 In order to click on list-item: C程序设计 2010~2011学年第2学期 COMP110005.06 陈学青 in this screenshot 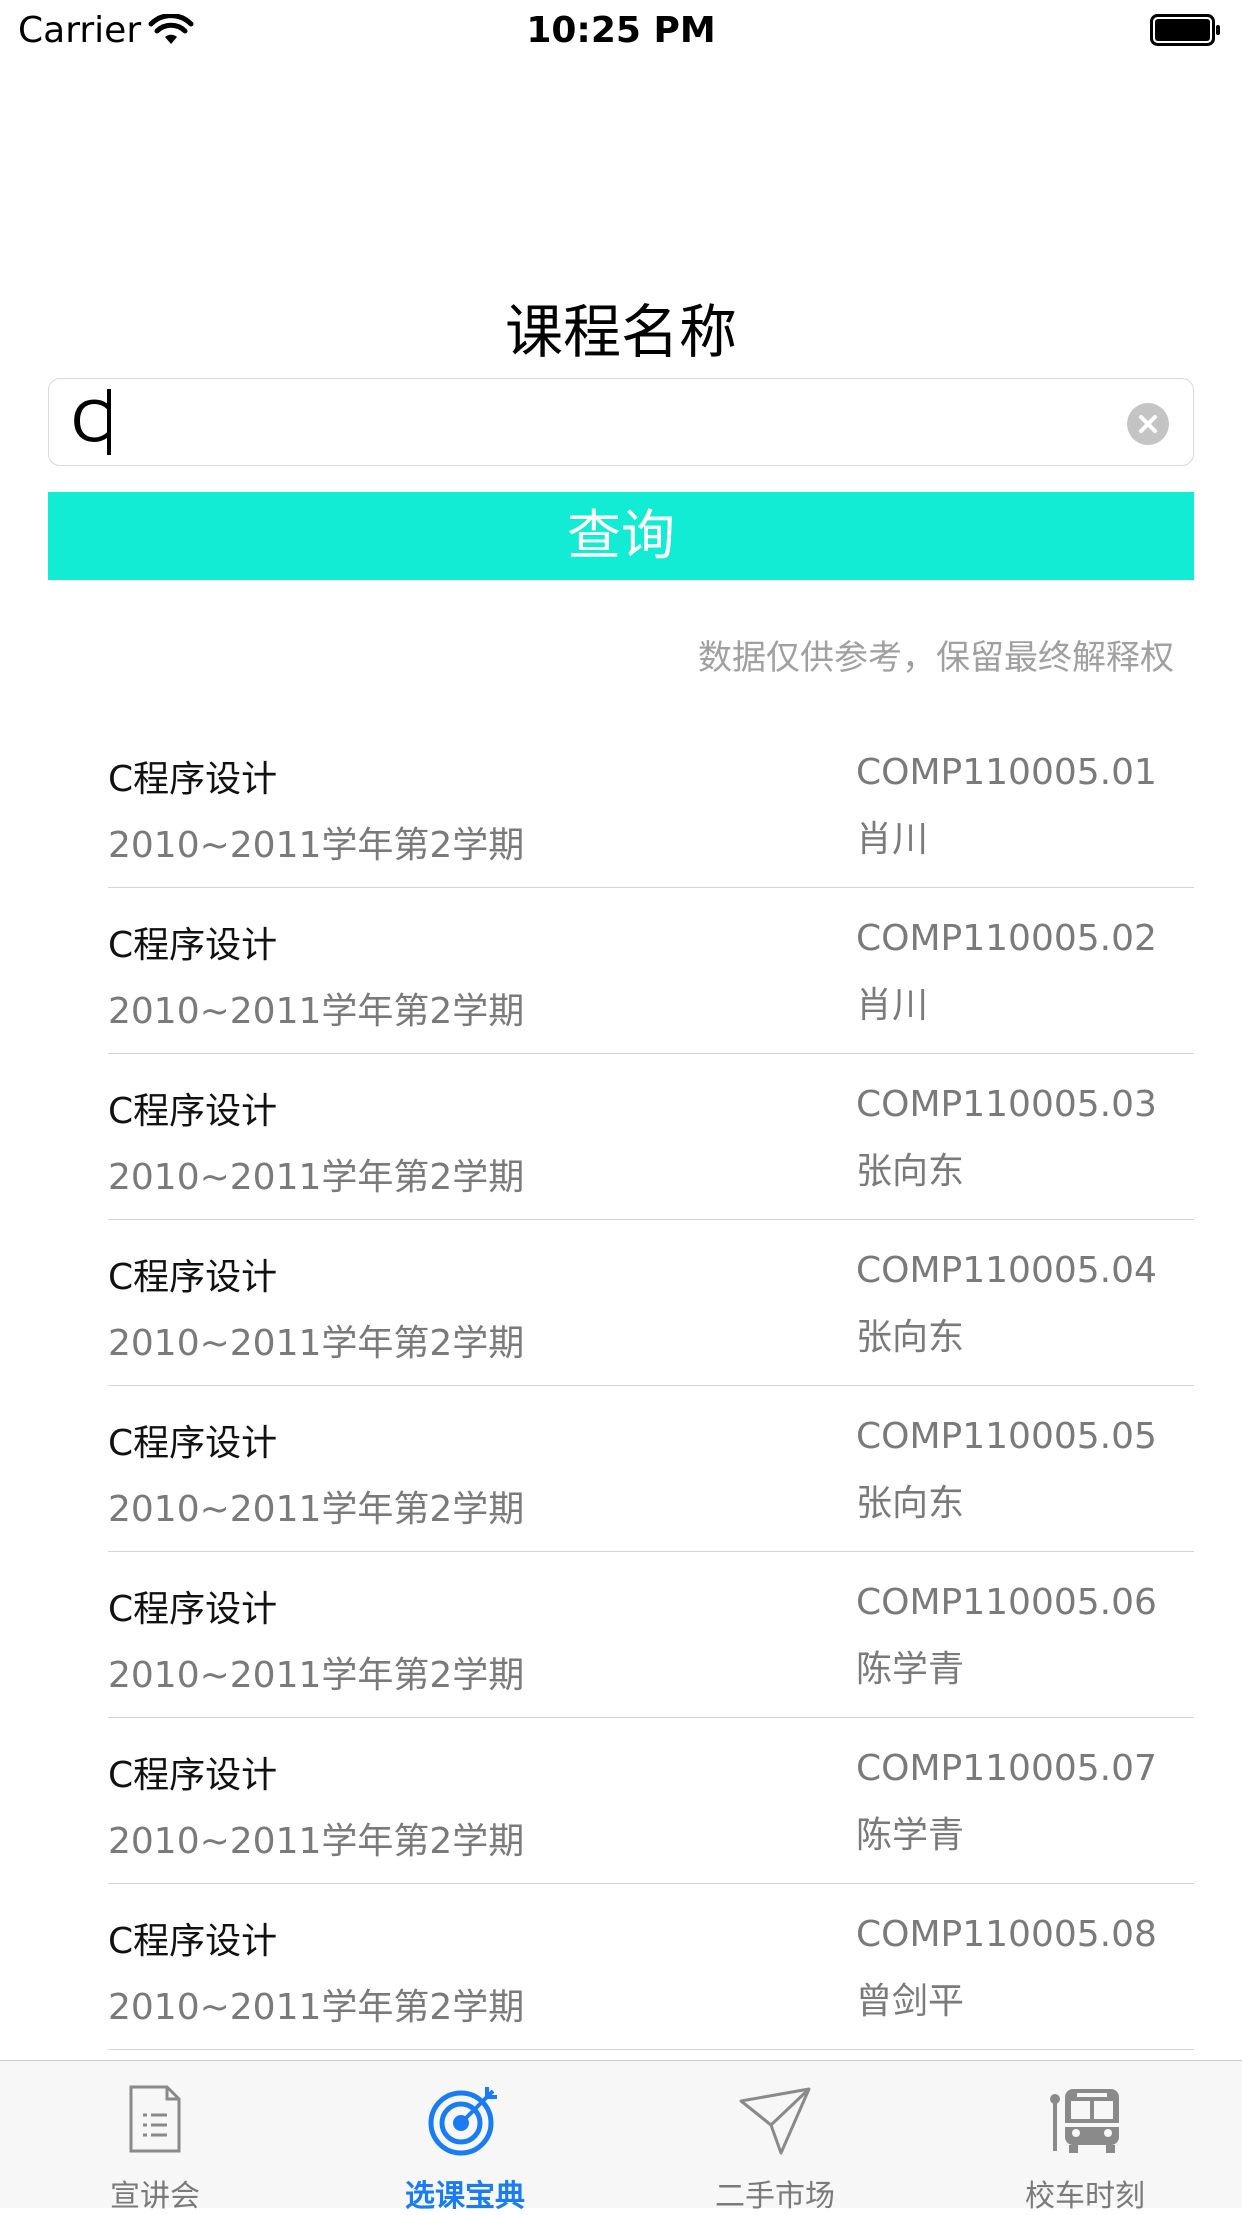, I will do `click(651, 1635)`.